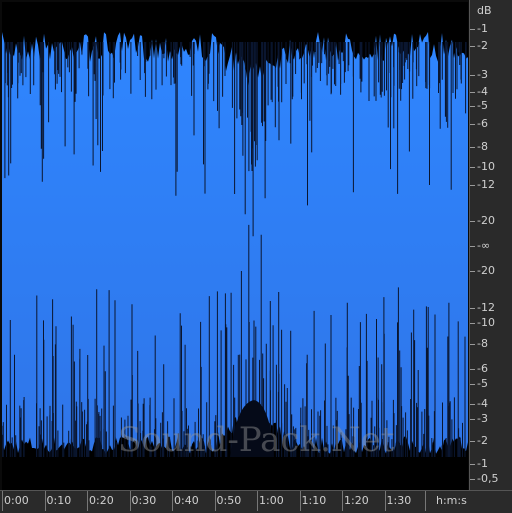 This screenshot has height=513, width=512. What do you see at coordinates (229, 500) in the screenshot?
I see `time-label: 0:50` at bounding box center [229, 500].